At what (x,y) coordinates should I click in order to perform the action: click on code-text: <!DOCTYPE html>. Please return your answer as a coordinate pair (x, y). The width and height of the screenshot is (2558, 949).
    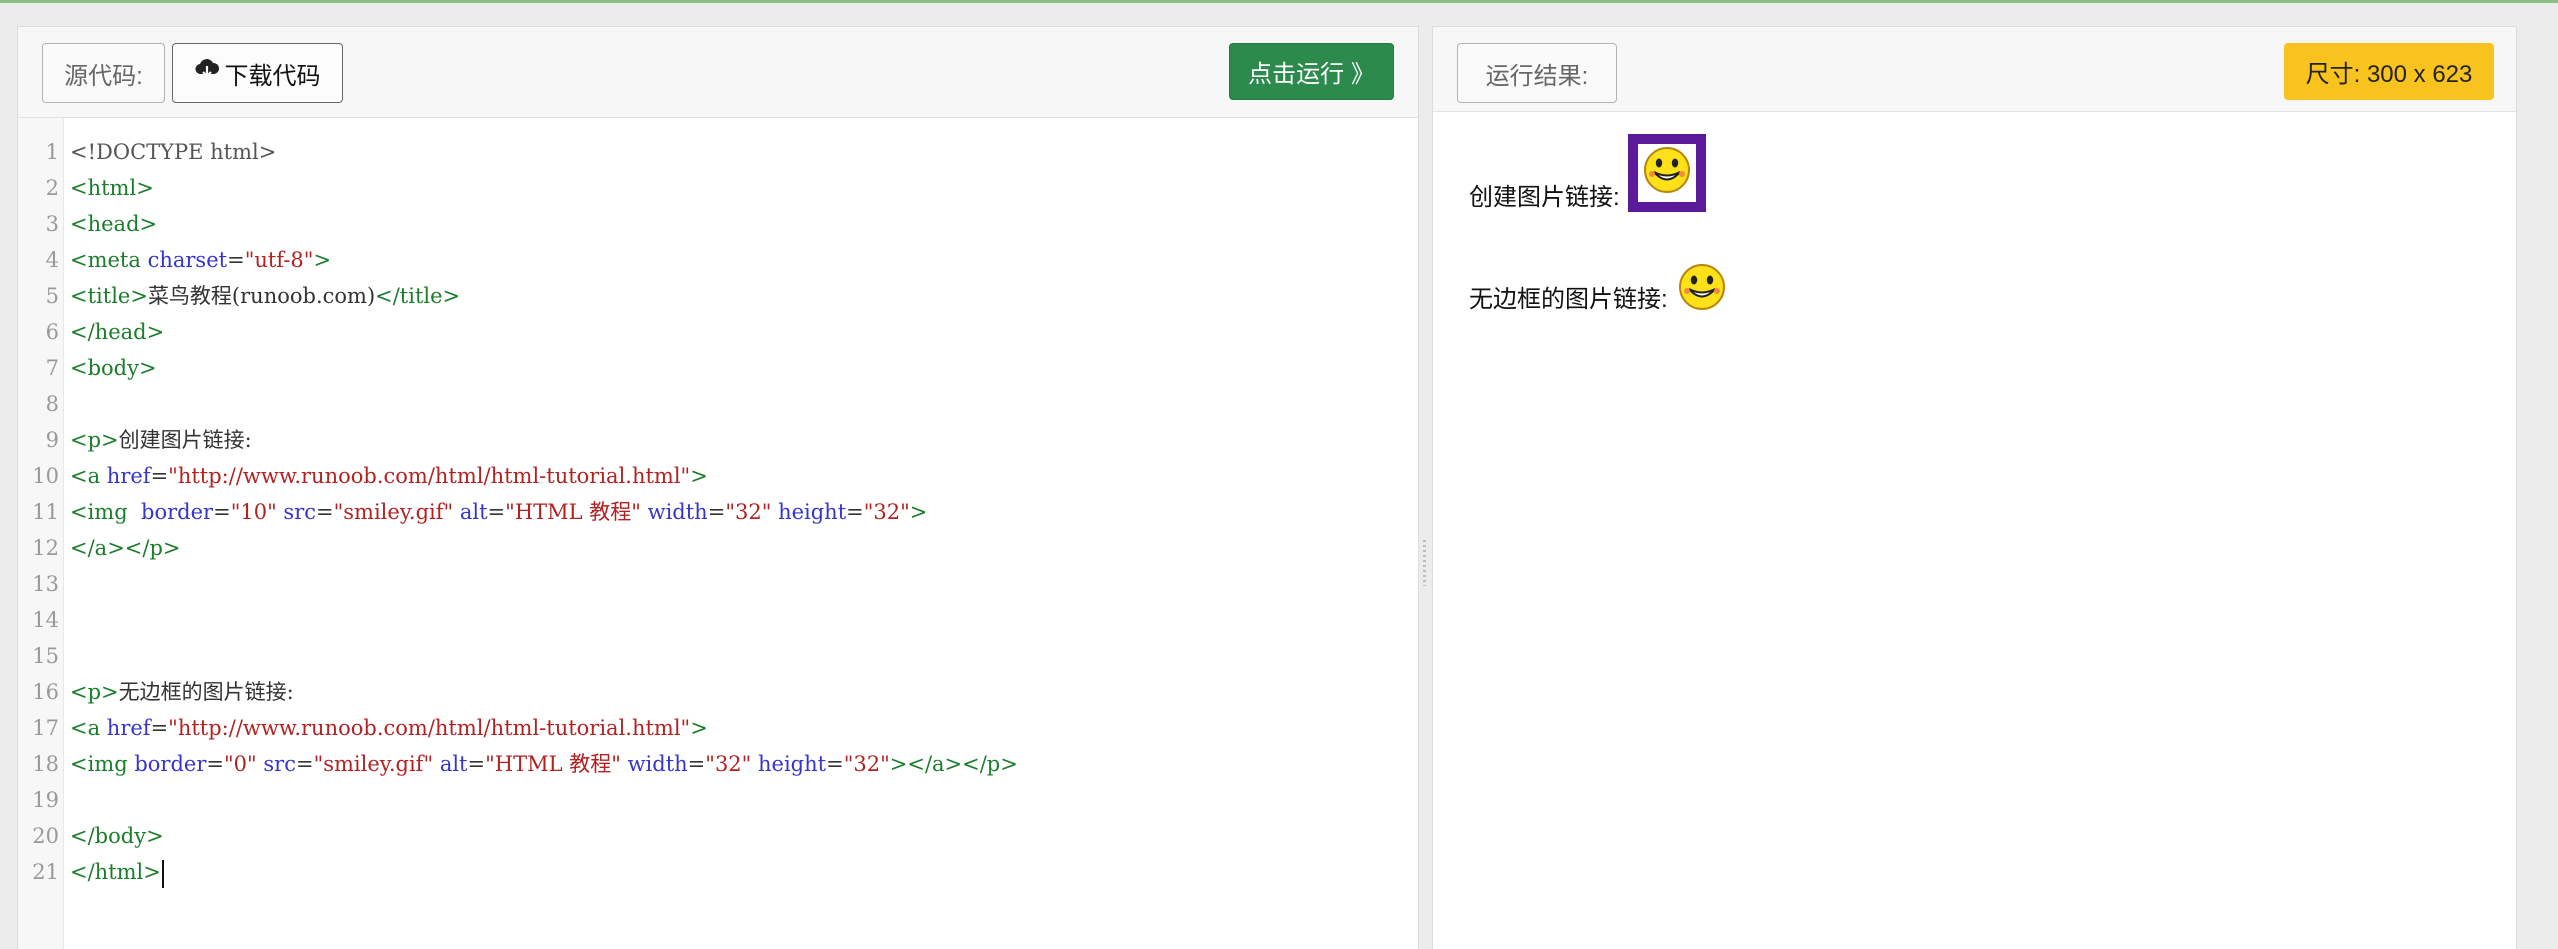
    Looking at the image, I should click on (173, 152).